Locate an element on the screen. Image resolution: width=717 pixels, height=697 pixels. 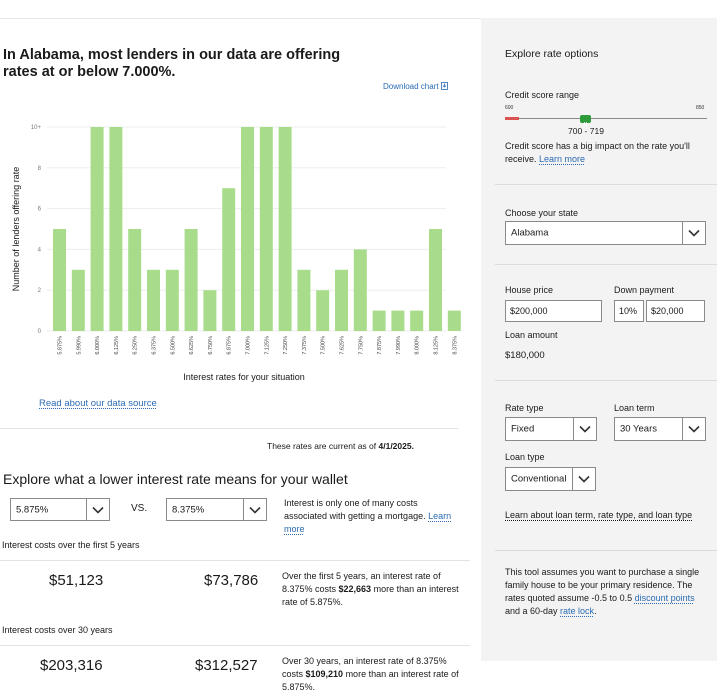
loan-term-chevron-box is located at coordinates (693, 429).